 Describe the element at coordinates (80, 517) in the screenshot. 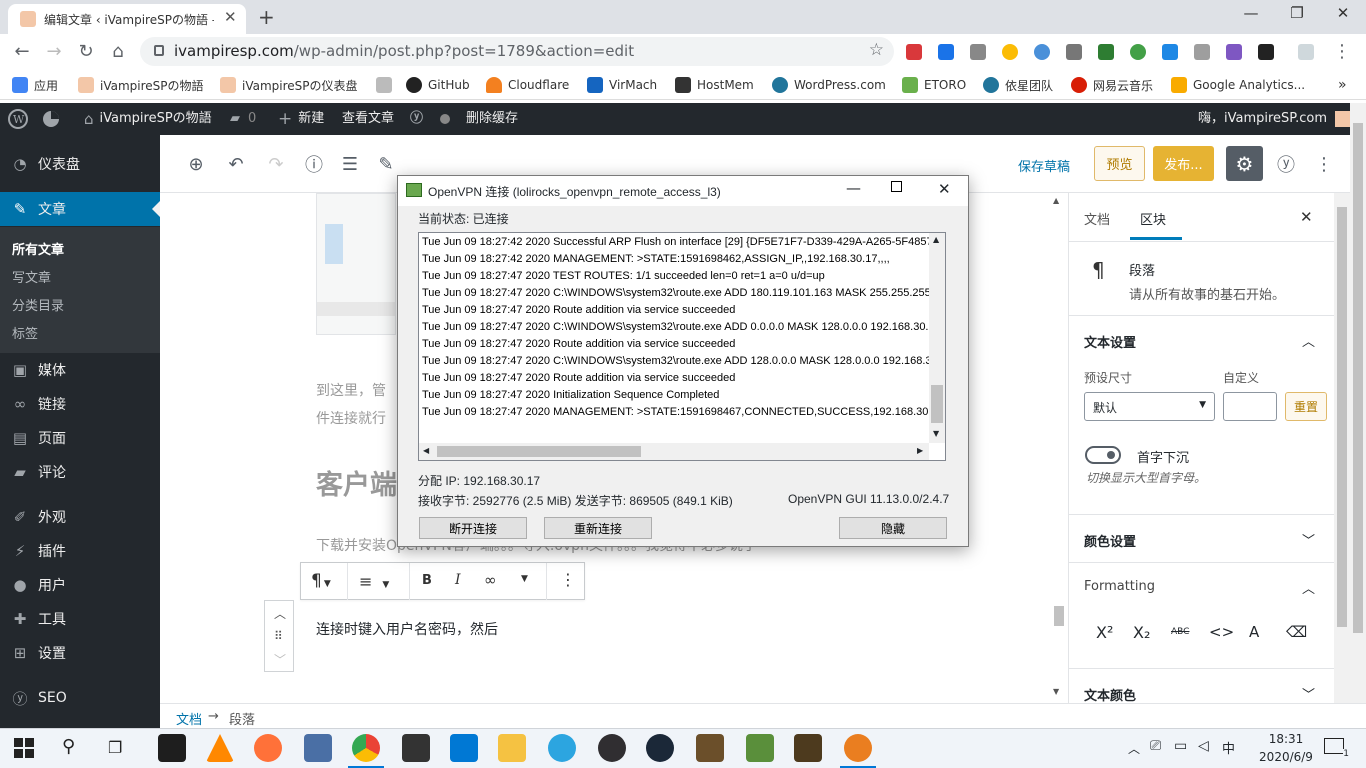

I see `sidebar-item-appearance: ✐ 外观` at that location.